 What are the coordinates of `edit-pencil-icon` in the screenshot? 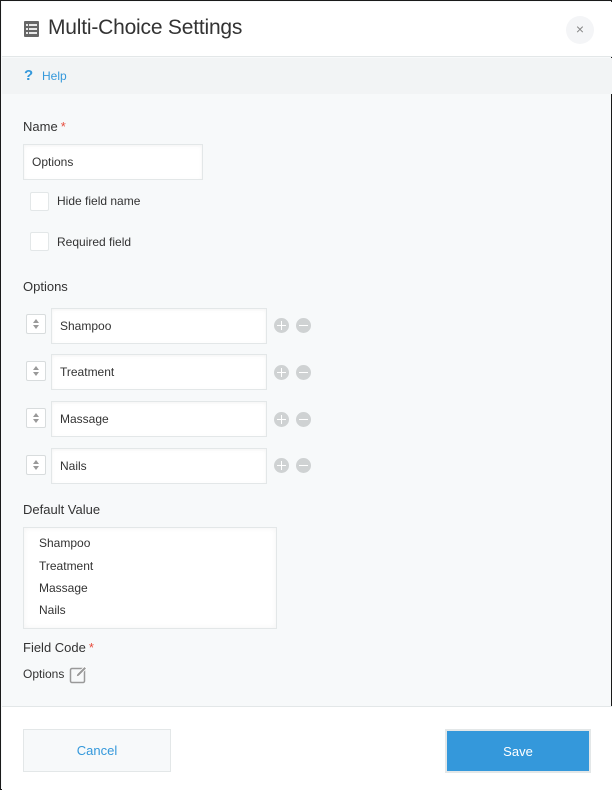 It's located at (78, 674).